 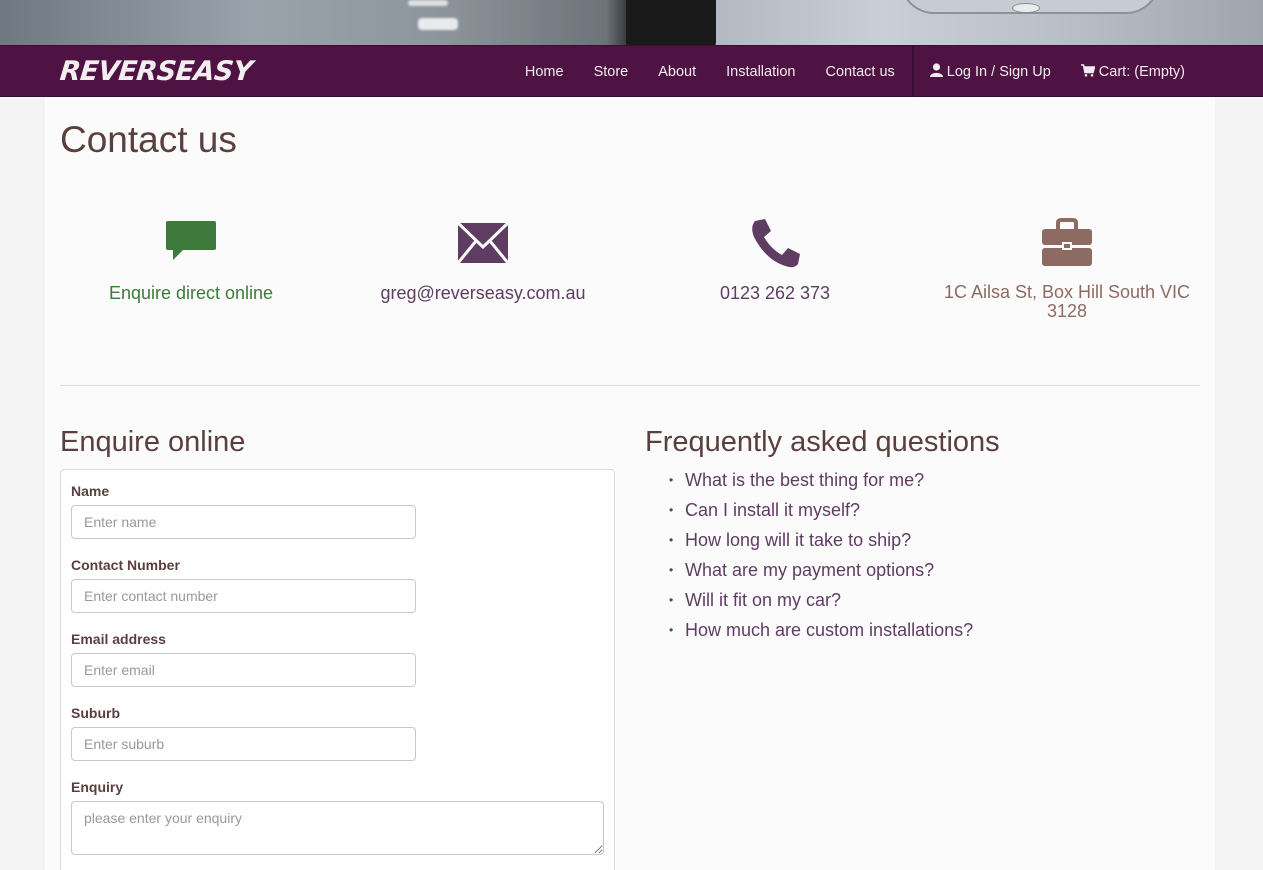 I want to click on name-label: Name, so click(x=90, y=491).